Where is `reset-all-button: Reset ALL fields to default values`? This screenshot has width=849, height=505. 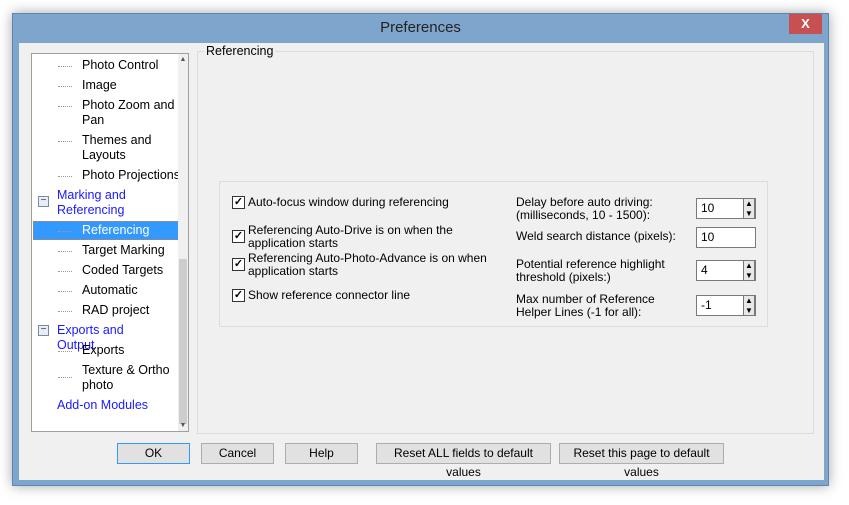
reset-all-button: Reset ALL fields to default values is located at coordinates (463, 461).